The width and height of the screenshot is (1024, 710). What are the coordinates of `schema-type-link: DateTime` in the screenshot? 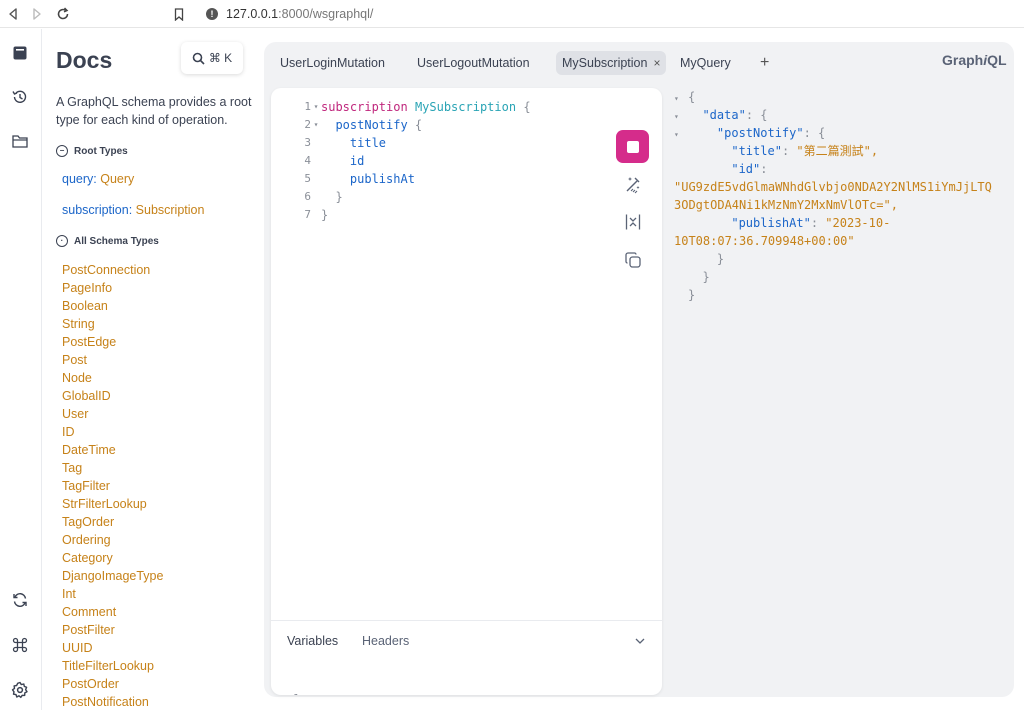 It's located at (112, 451).